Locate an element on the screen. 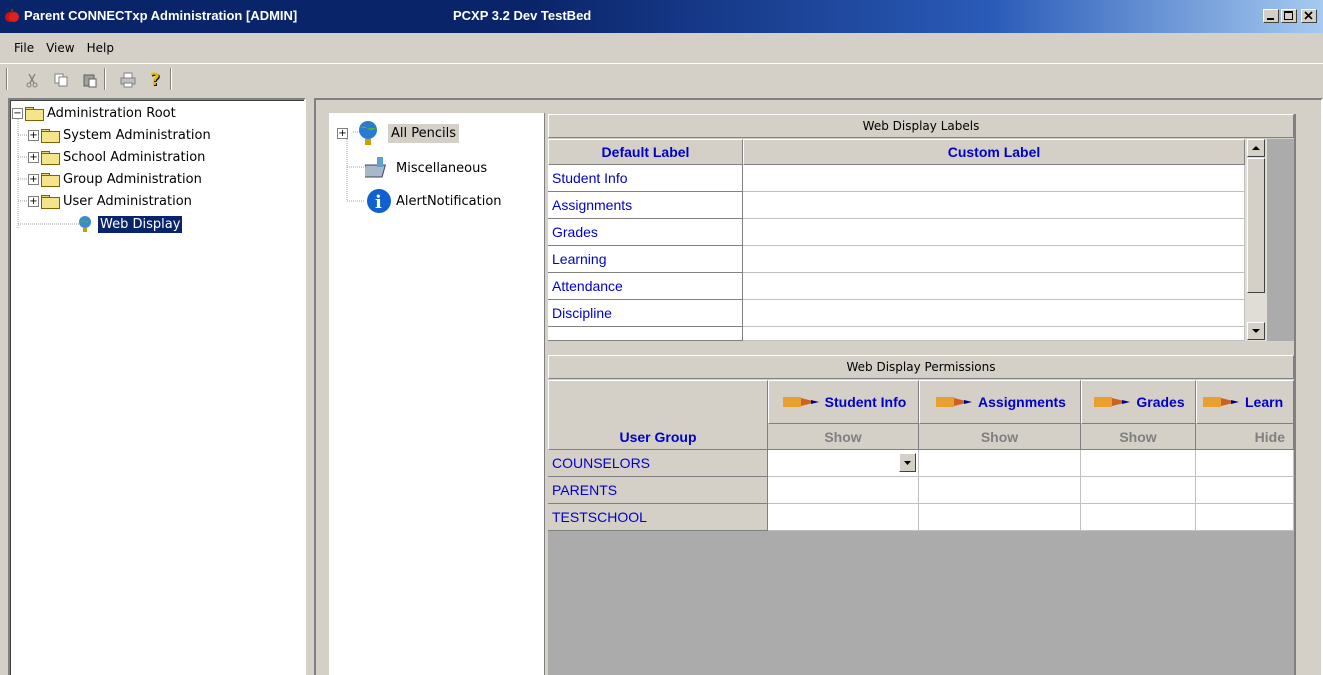 This screenshot has height=675, width=1323. menu-file: File is located at coordinates (24, 48).